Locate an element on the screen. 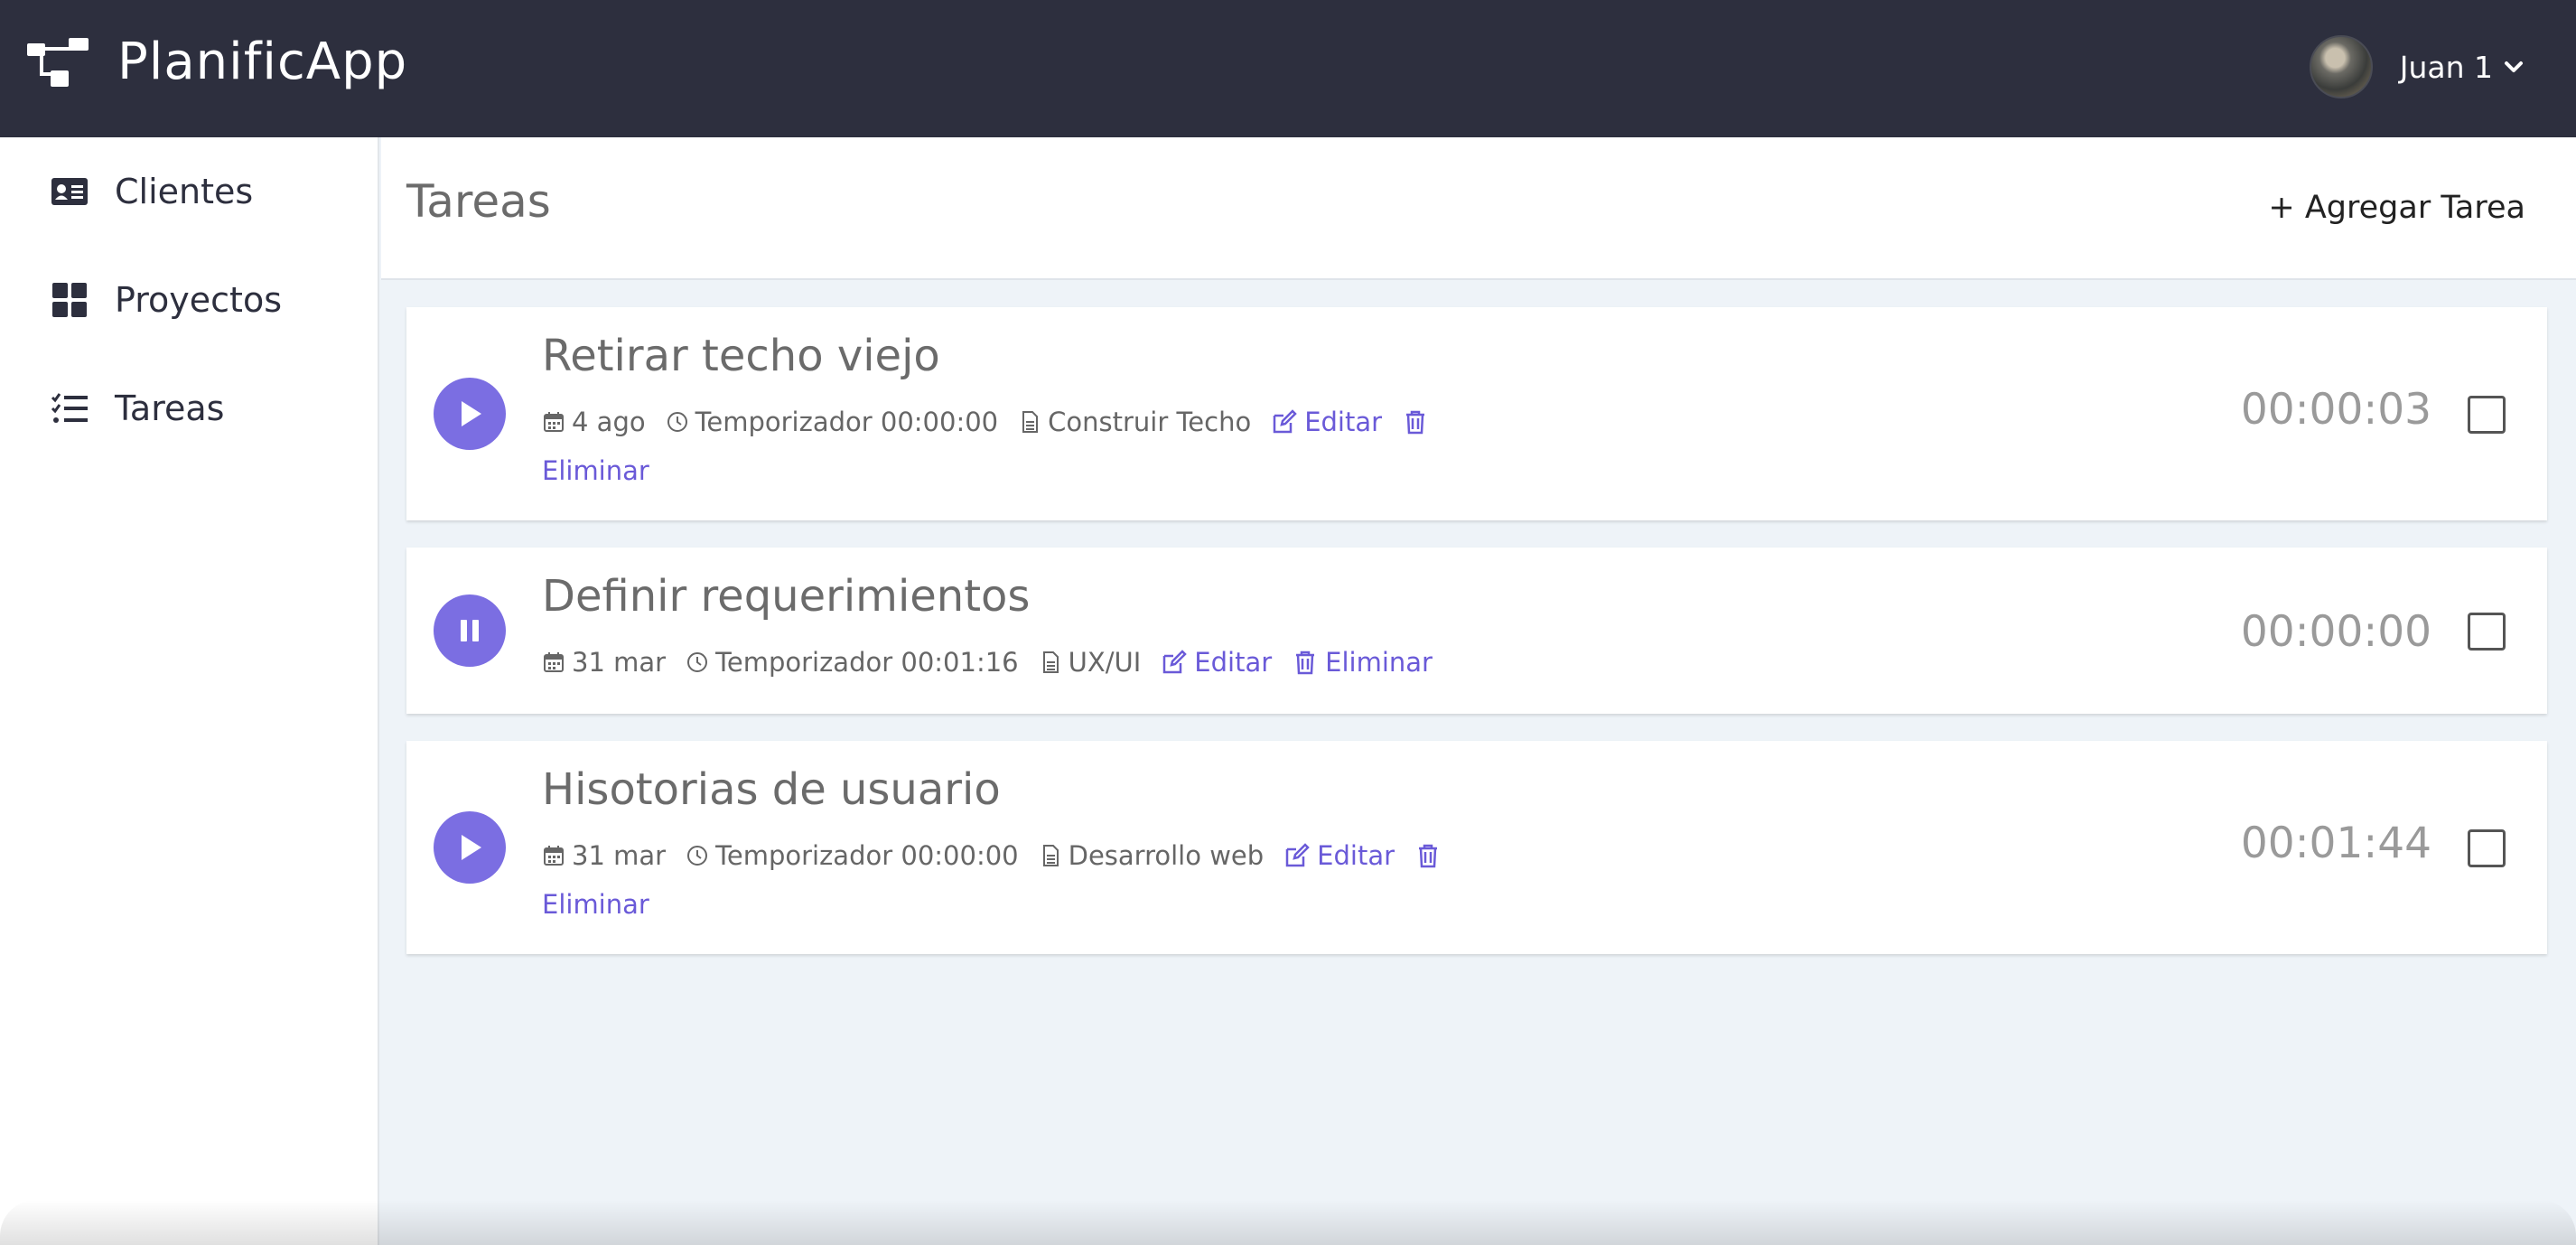 The width and height of the screenshot is (2576, 1245). task-project: Desarrollo web is located at coordinates (1152, 855).